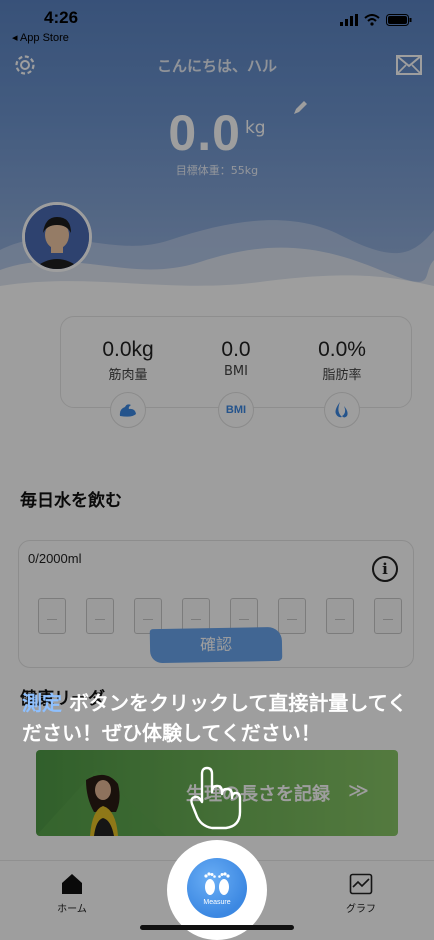  I want to click on coach-instruction: ボタンをクリックして直接計量してください！ぜひ体験してください！, so click(215, 718).